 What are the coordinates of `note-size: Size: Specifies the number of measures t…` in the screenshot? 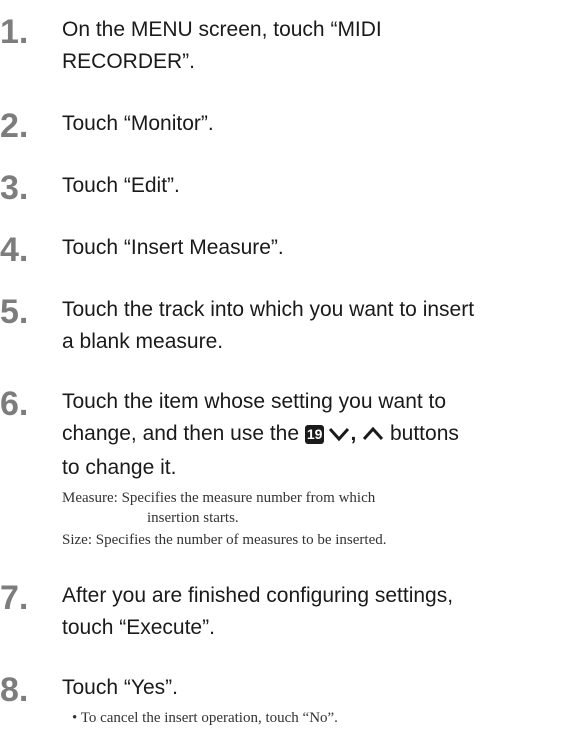 It's located at (322, 540).